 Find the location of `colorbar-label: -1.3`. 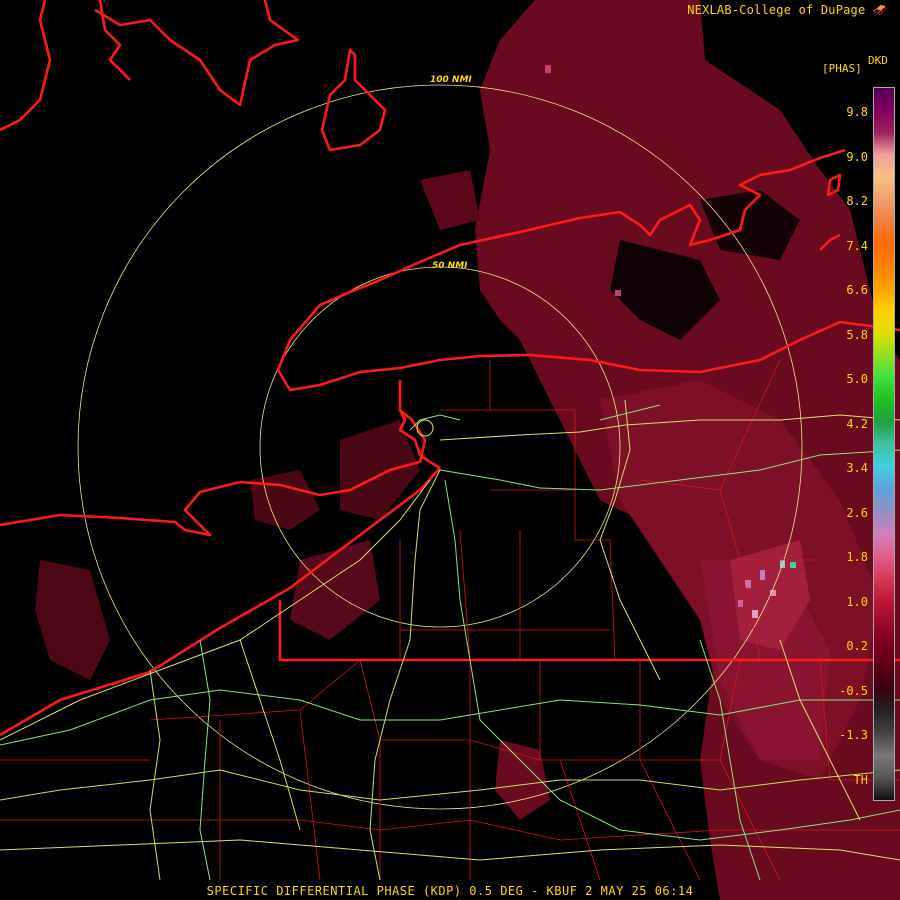

colorbar-label: -1.3 is located at coordinates (853, 735).